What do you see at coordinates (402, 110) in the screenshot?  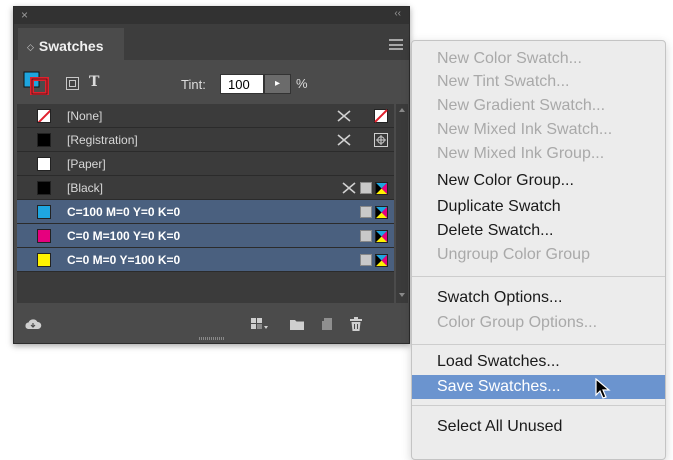 I see `scroll-up-arrow` at bounding box center [402, 110].